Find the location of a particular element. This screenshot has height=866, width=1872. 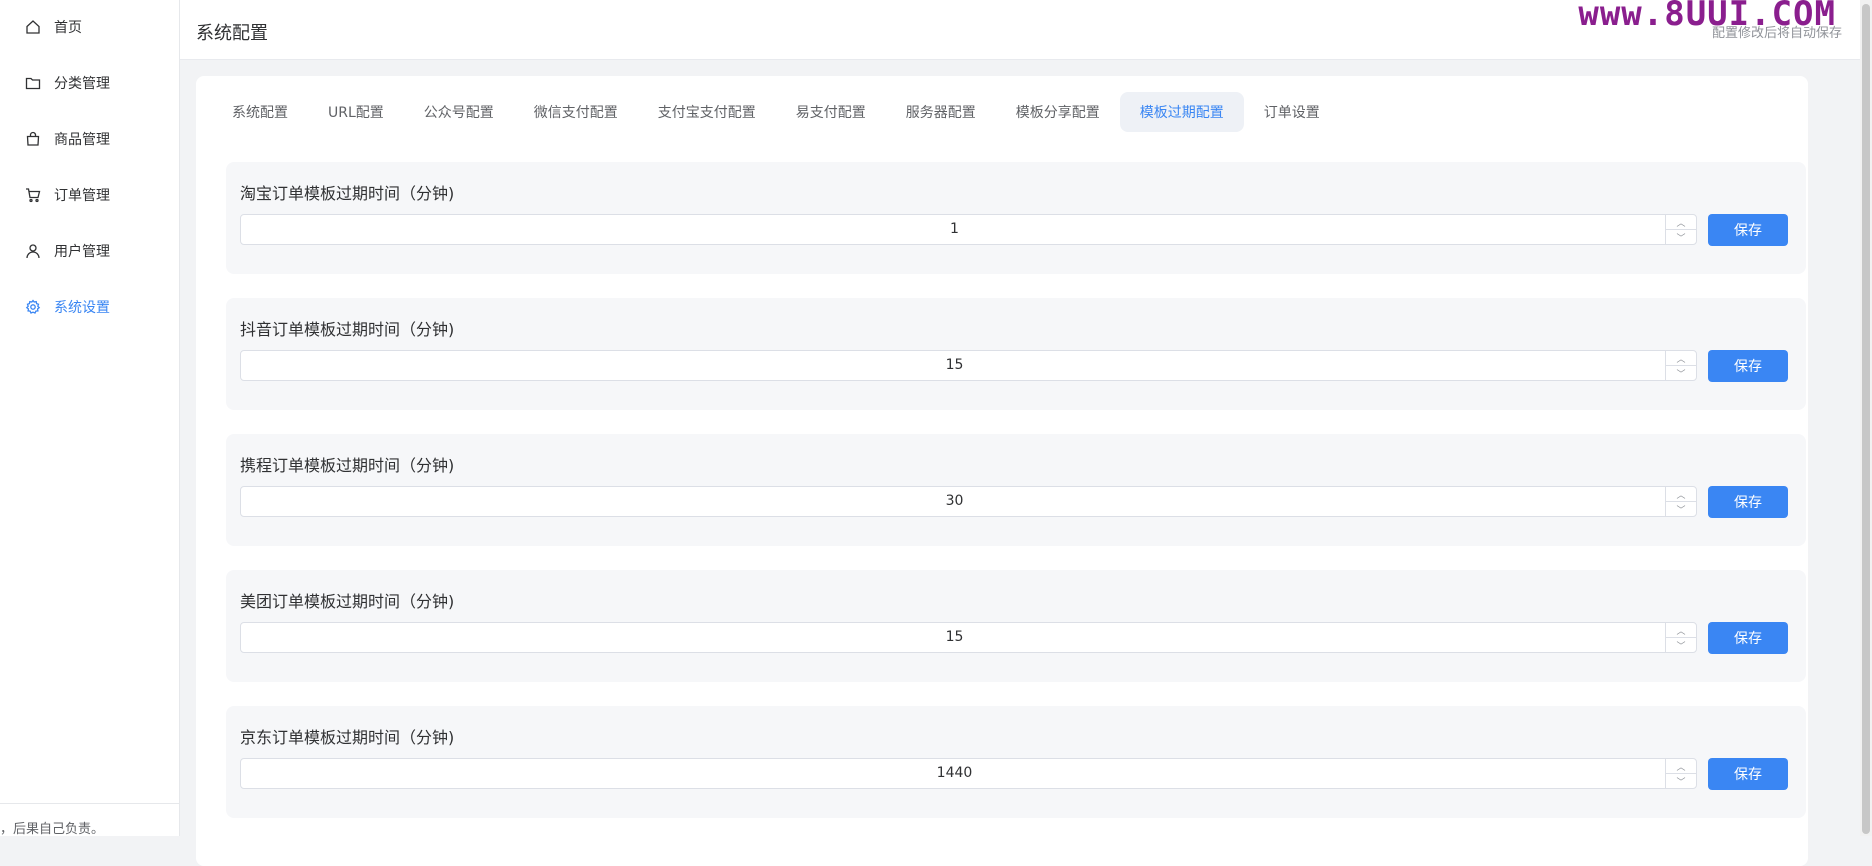

meituan-expiry-section: 美团订单模板过期时间（分钟) 15 ︿ ﹀ 保存 is located at coordinates (1016, 626).